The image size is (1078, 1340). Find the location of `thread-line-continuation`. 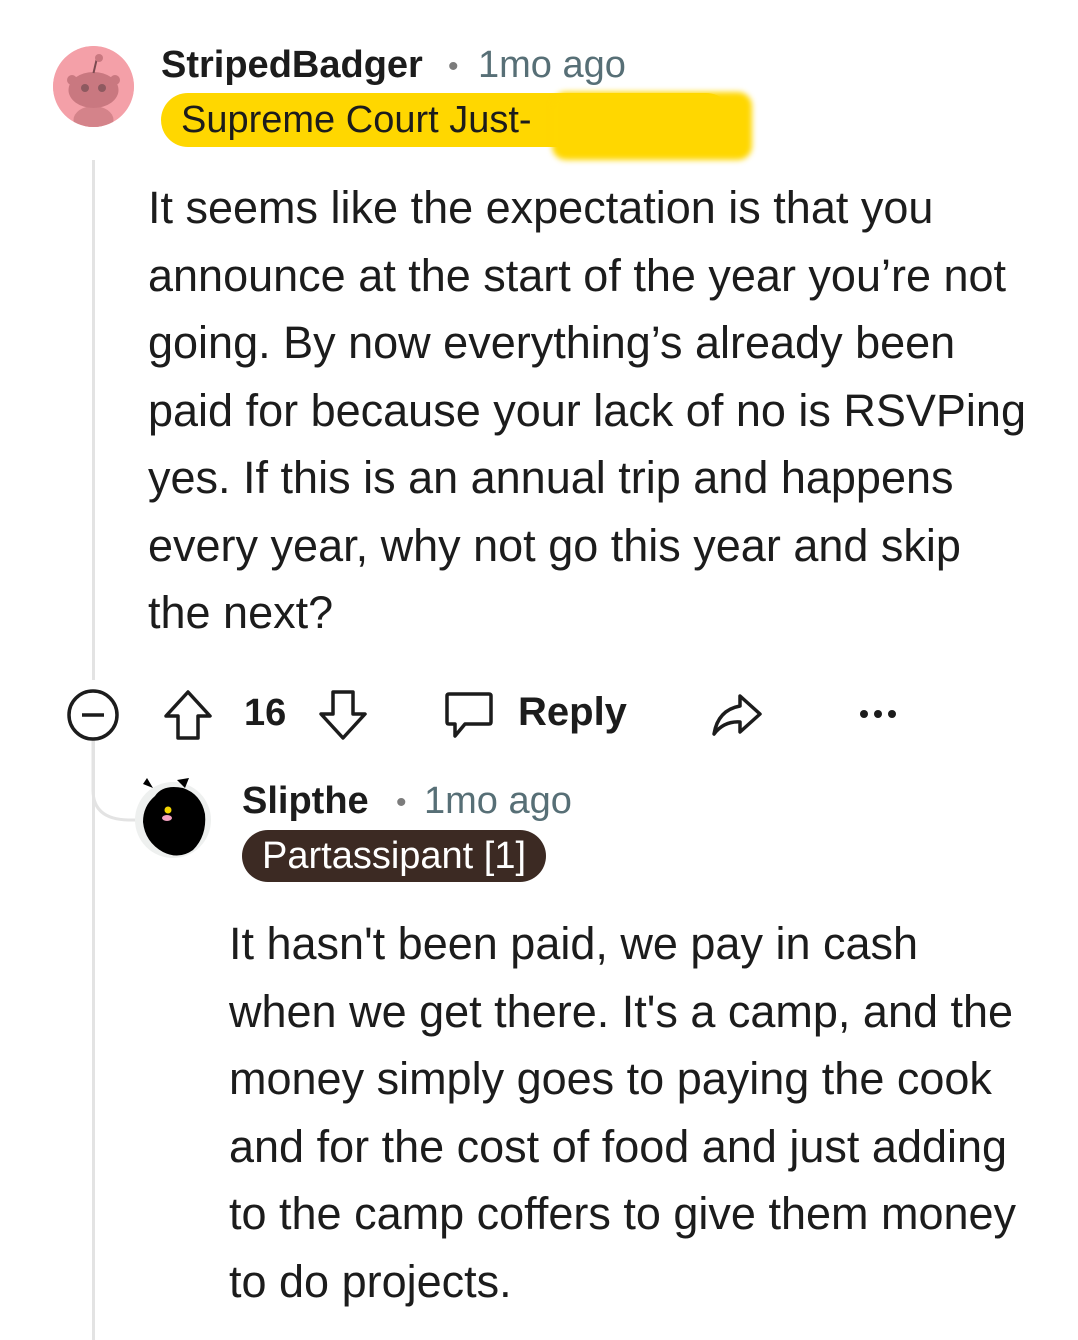

thread-line-continuation is located at coordinates (93, 1040).